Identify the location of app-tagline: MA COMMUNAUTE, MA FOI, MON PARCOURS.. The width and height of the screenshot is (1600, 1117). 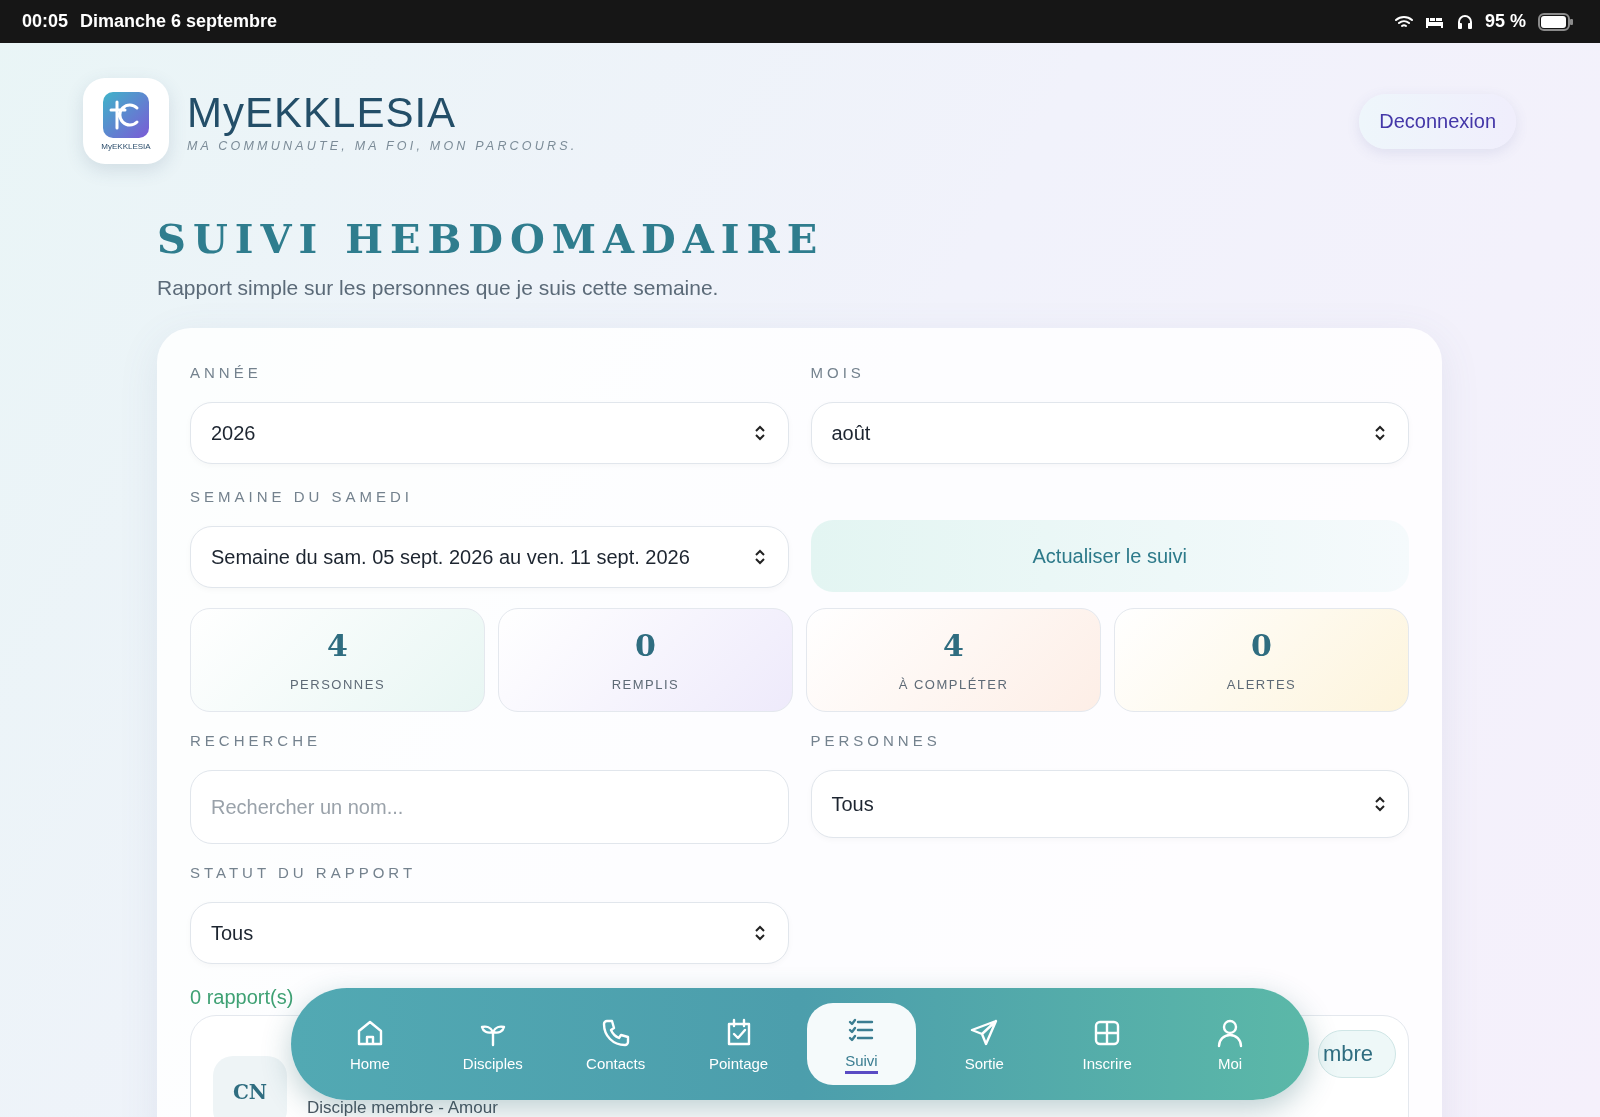
(382, 146).